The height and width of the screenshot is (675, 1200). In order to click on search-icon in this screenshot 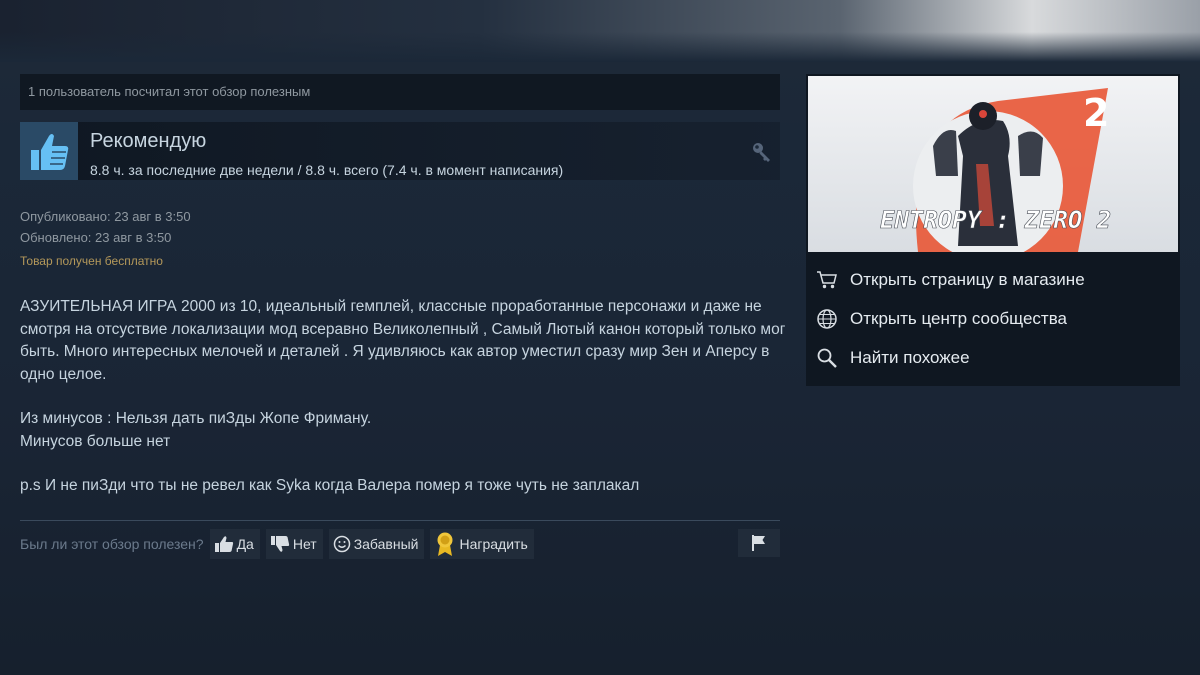, I will do `click(827, 358)`.